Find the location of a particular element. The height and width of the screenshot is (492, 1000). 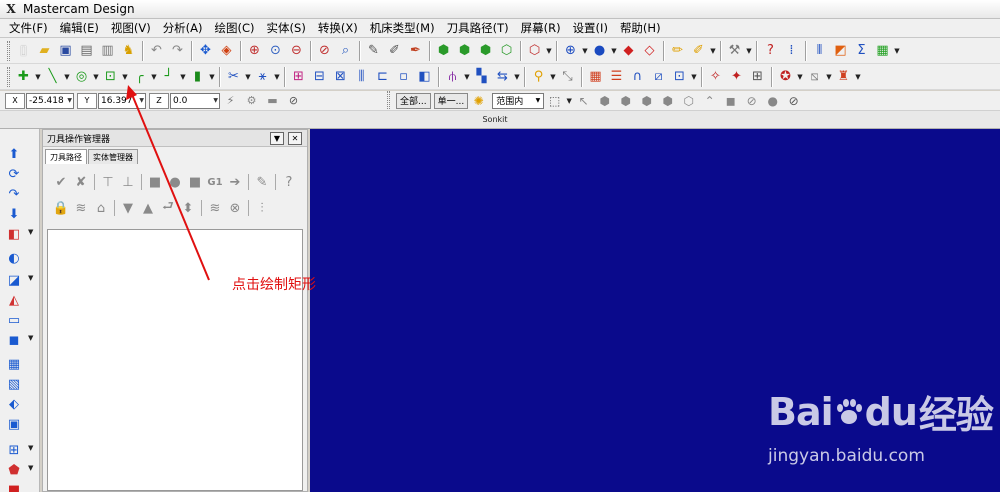

box-icon: ⊞ is located at coordinates (757, 76).